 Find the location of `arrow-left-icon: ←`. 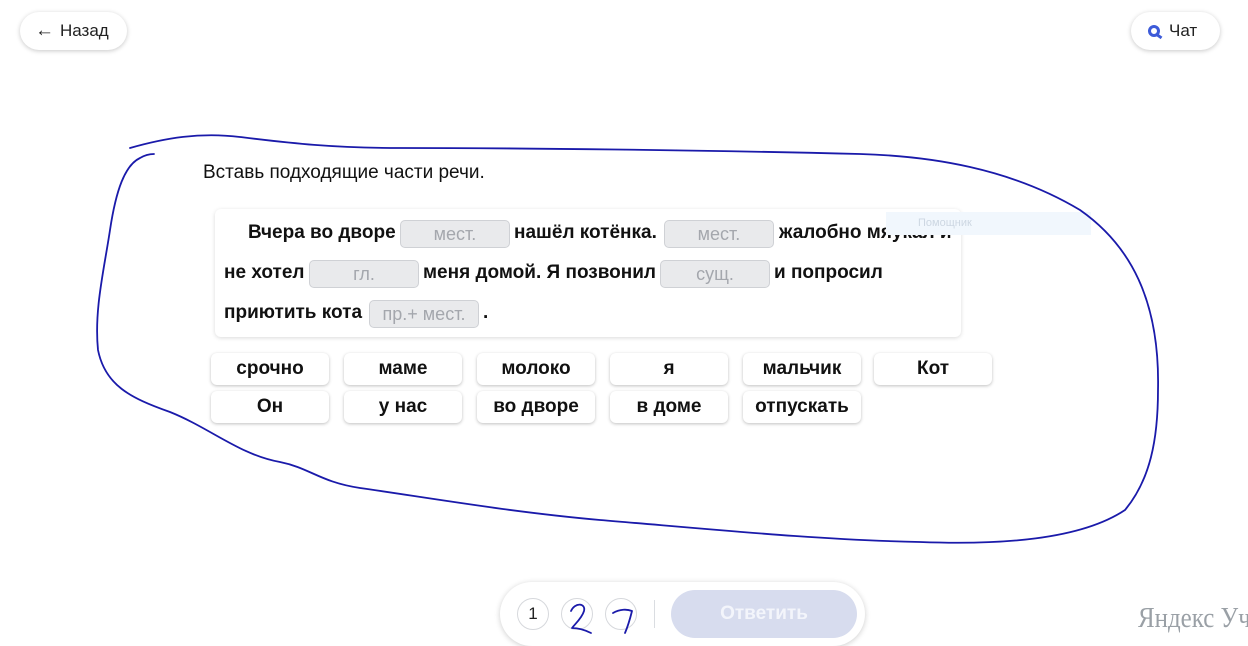

arrow-left-icon: ← is located at coordinates (44, 30).